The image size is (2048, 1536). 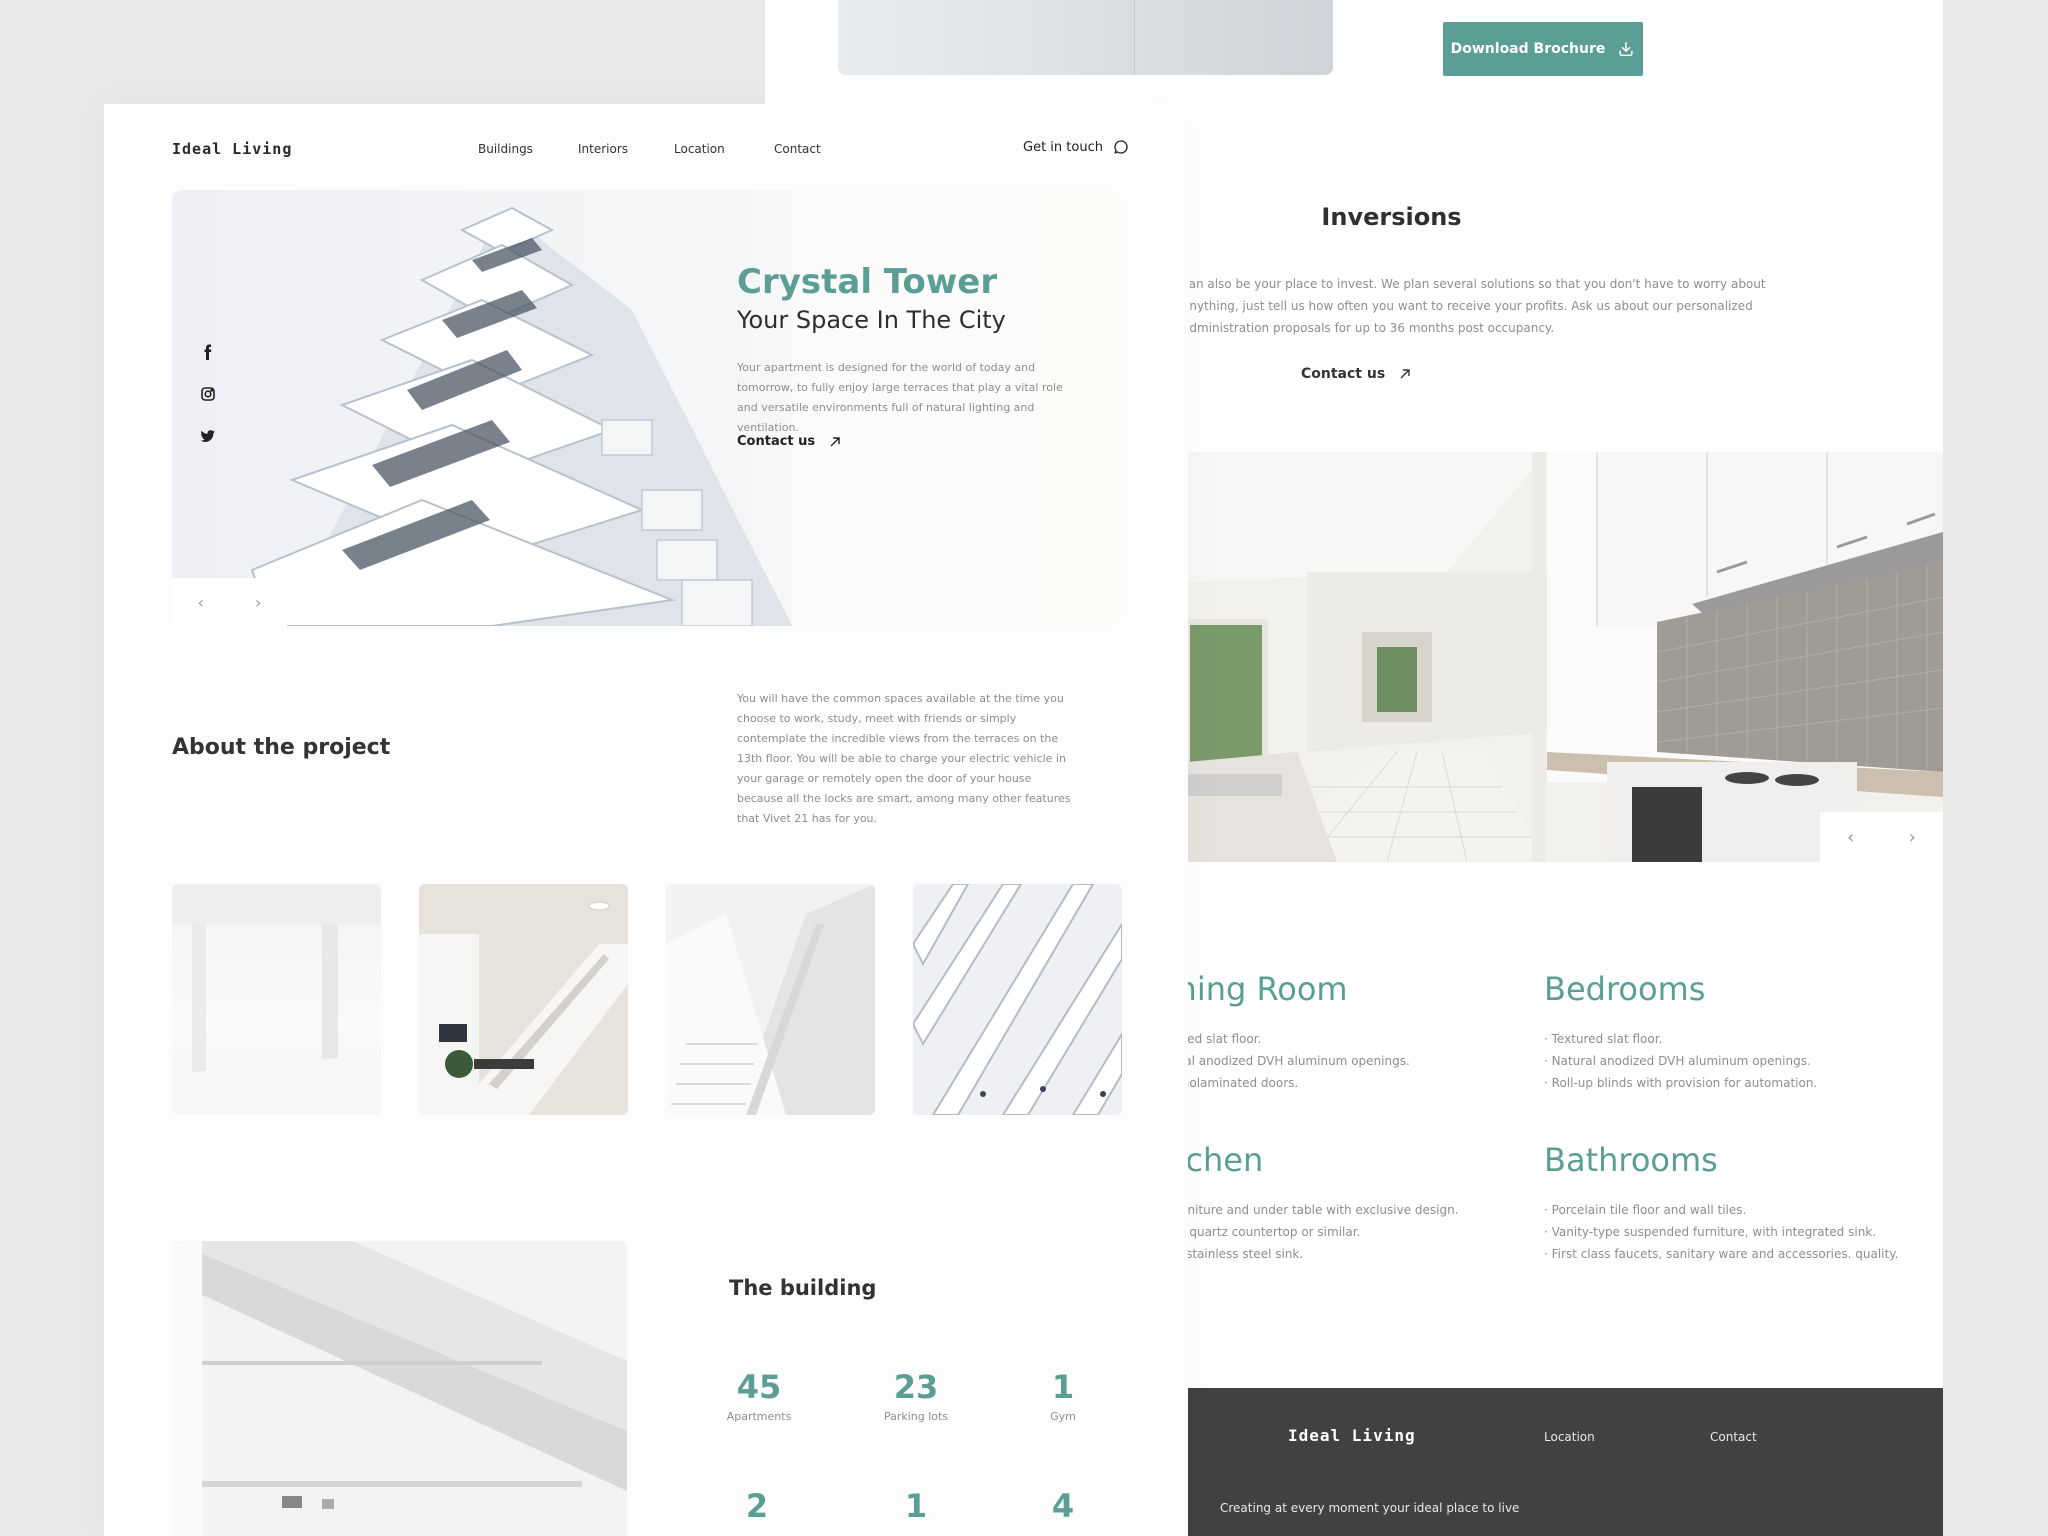 I want to click on kitchen-illustration, so click(x=1565, y=657).